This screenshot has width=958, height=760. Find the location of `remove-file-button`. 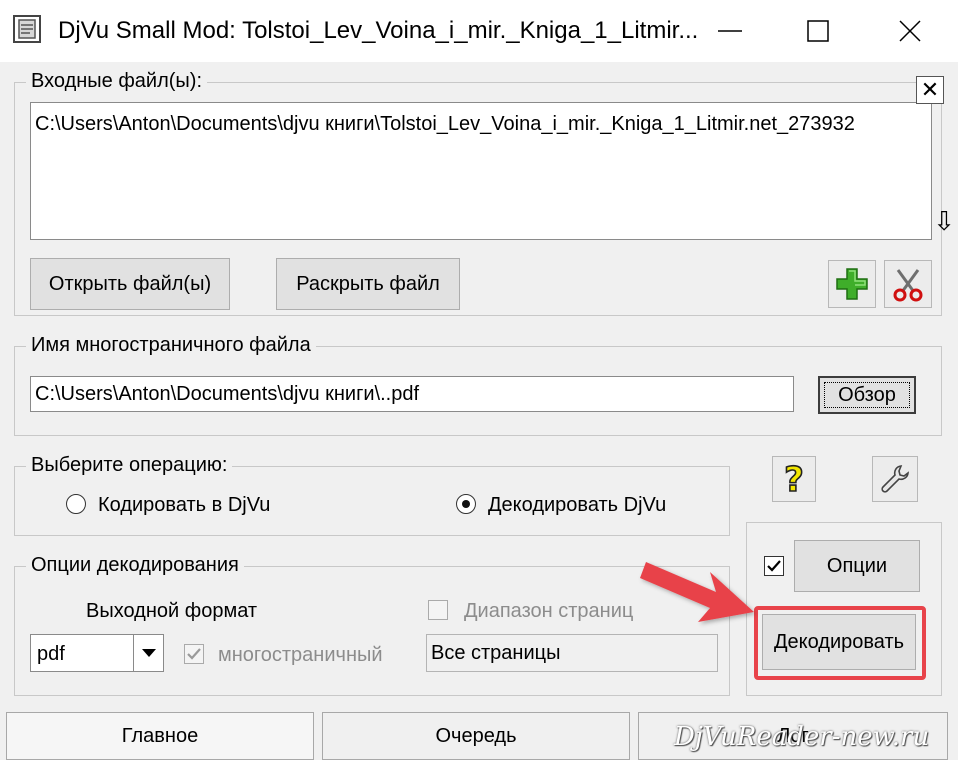

remove-file-button is located at coordinates (908, 284).